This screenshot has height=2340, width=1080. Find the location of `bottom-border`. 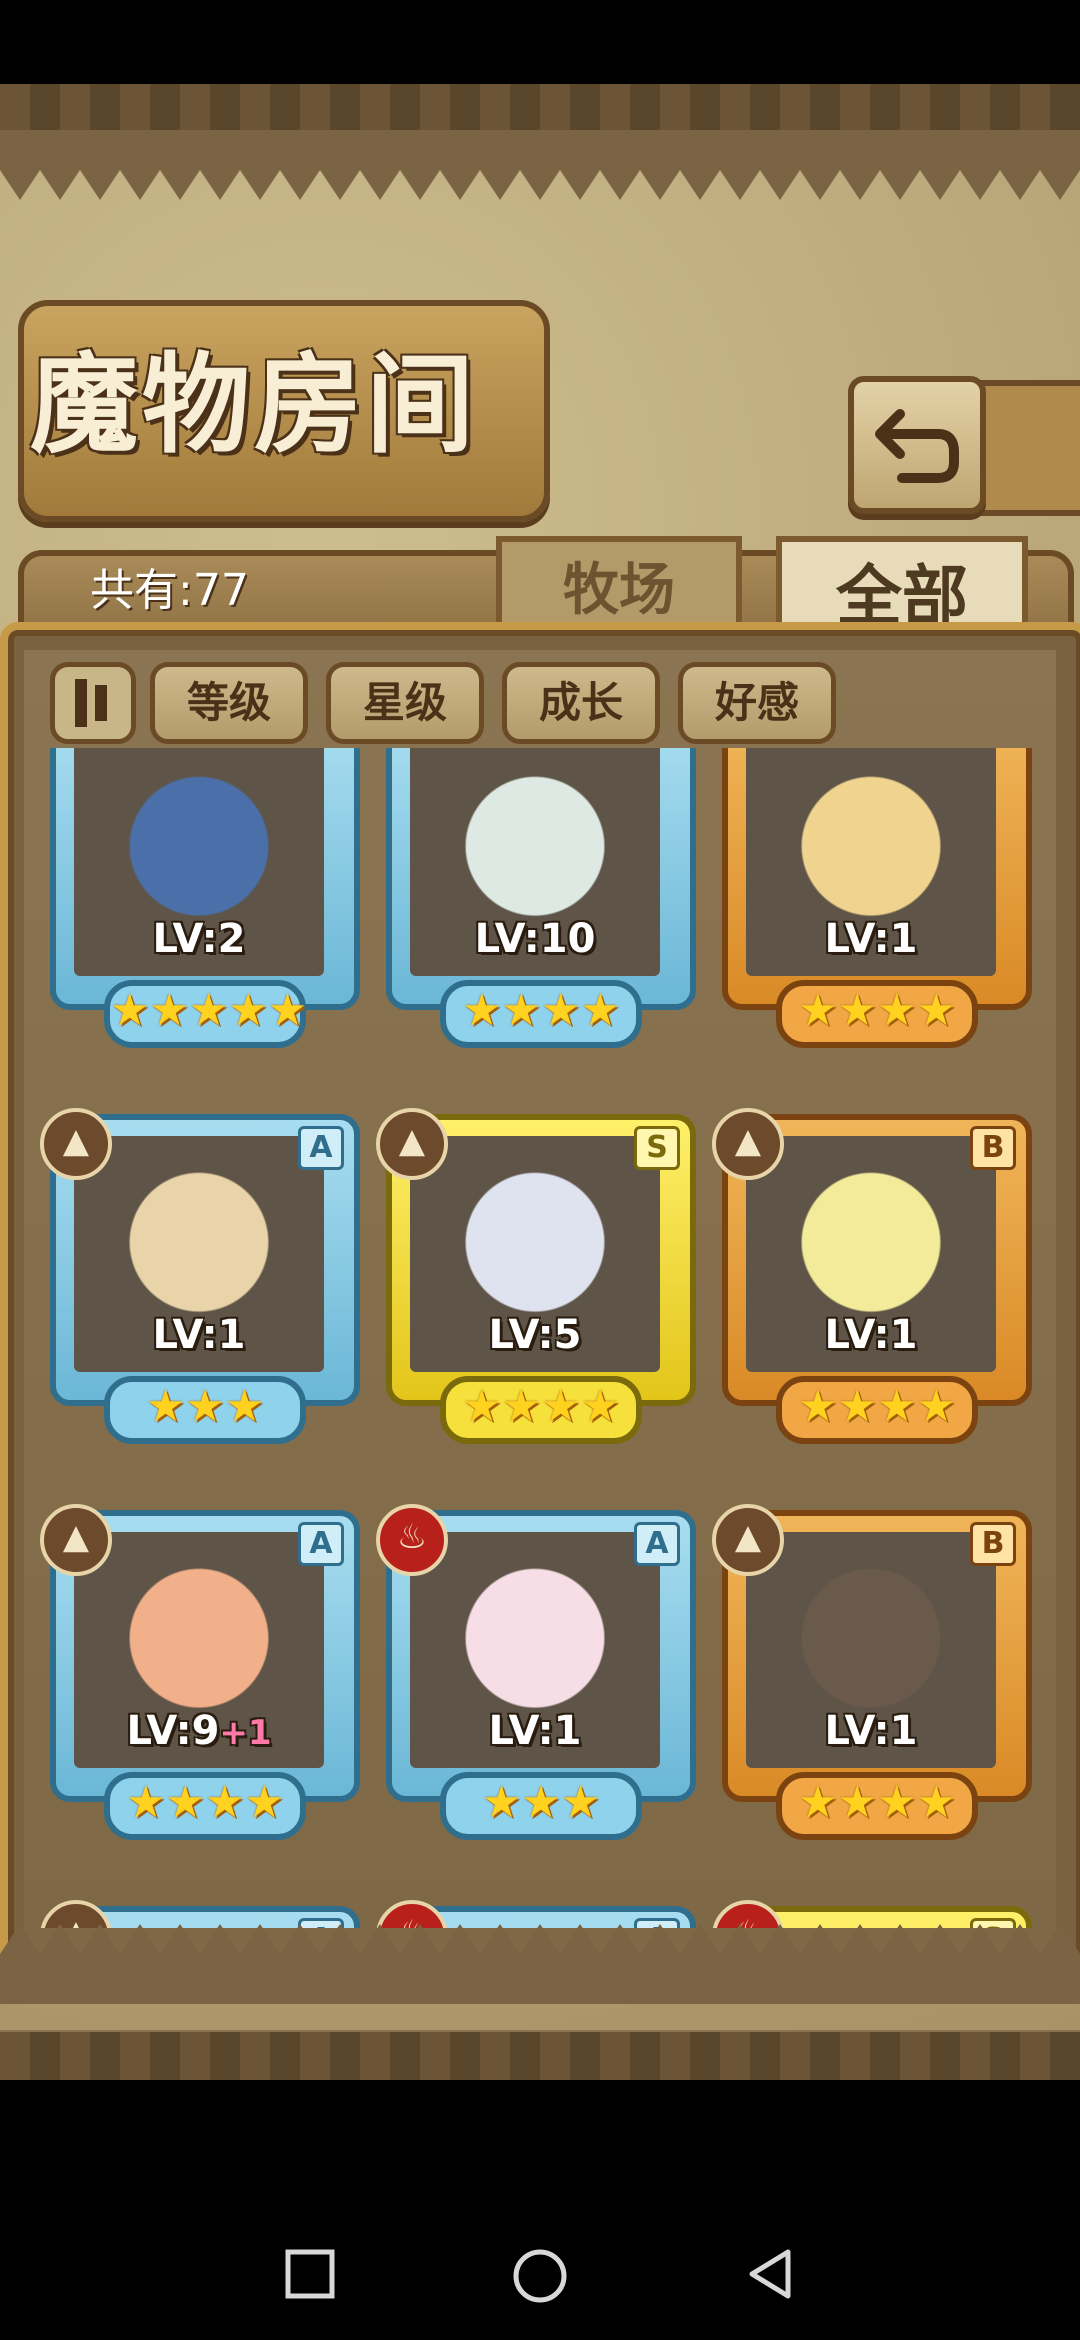

bottom-border is located at coordinates (540, 2056).